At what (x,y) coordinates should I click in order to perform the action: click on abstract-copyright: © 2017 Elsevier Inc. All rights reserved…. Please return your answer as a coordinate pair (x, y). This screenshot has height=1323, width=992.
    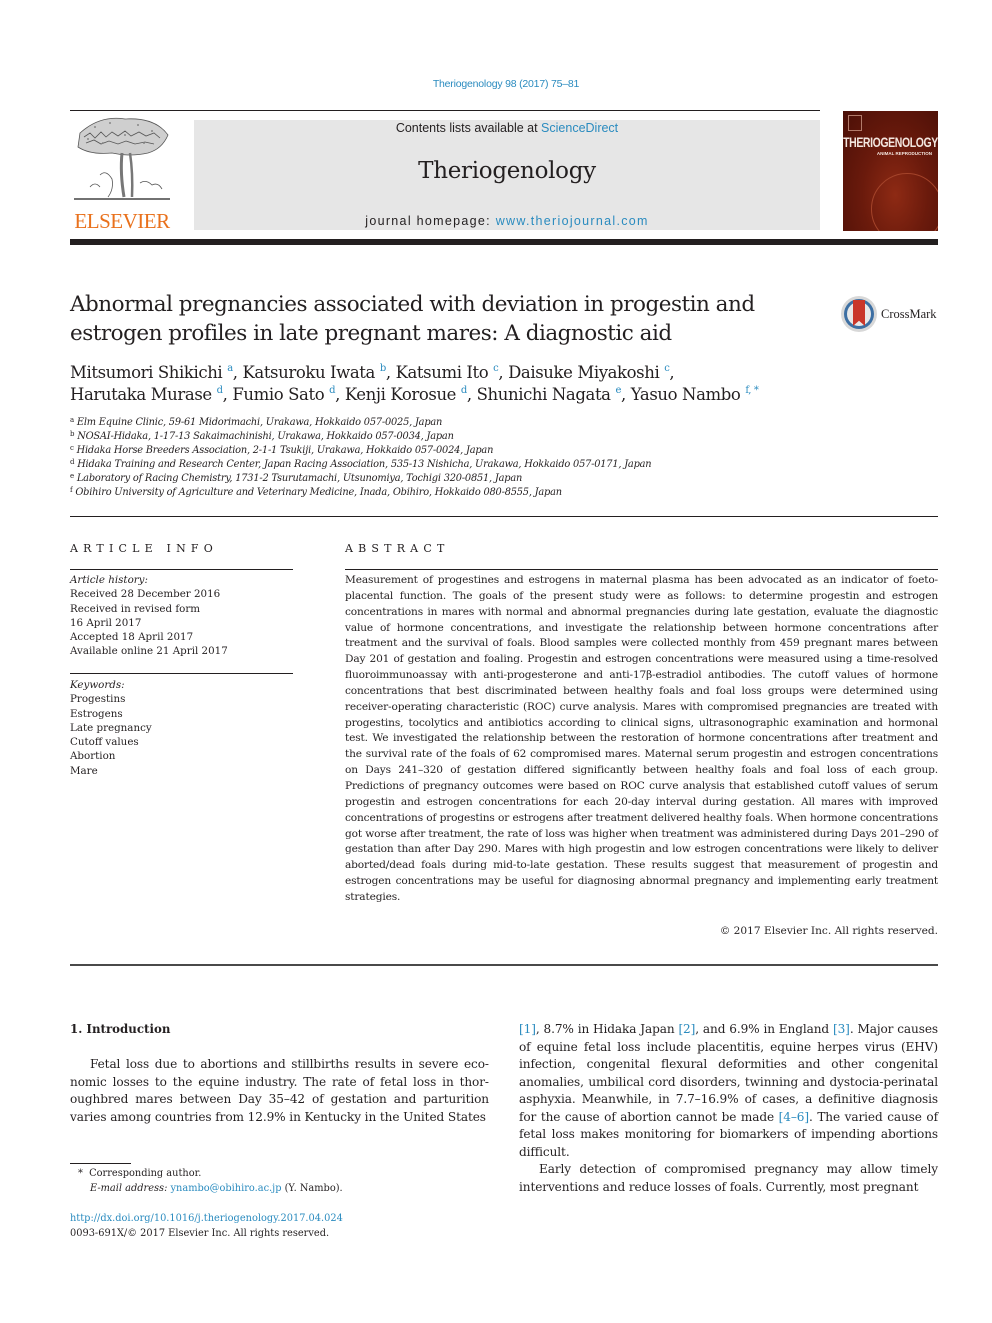
    Looking at the image, I should click on (828, 931).